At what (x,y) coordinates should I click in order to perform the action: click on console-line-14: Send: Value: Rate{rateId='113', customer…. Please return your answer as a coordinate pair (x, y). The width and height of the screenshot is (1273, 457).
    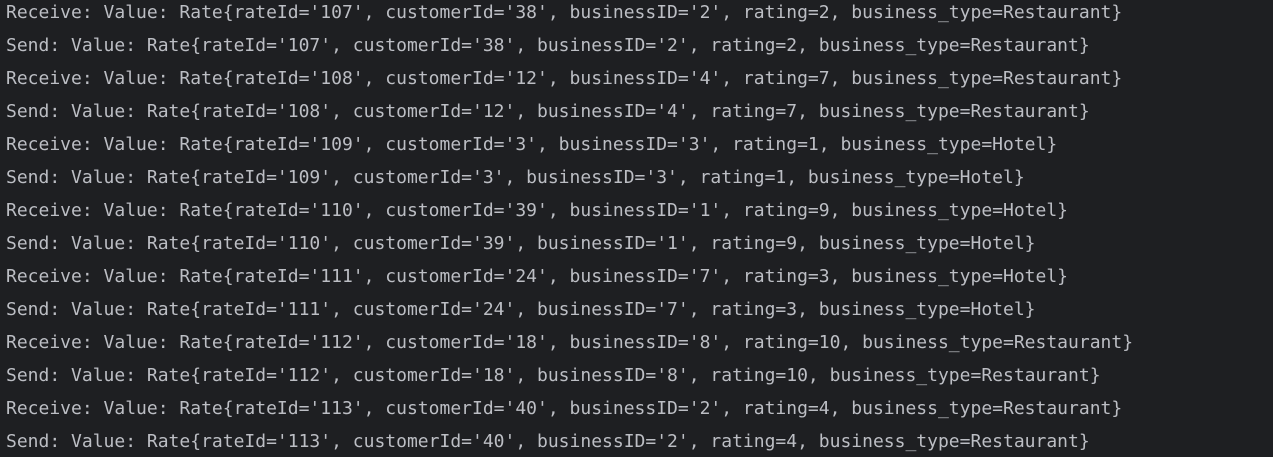
    Looking at the image, I should click on (548, 441).